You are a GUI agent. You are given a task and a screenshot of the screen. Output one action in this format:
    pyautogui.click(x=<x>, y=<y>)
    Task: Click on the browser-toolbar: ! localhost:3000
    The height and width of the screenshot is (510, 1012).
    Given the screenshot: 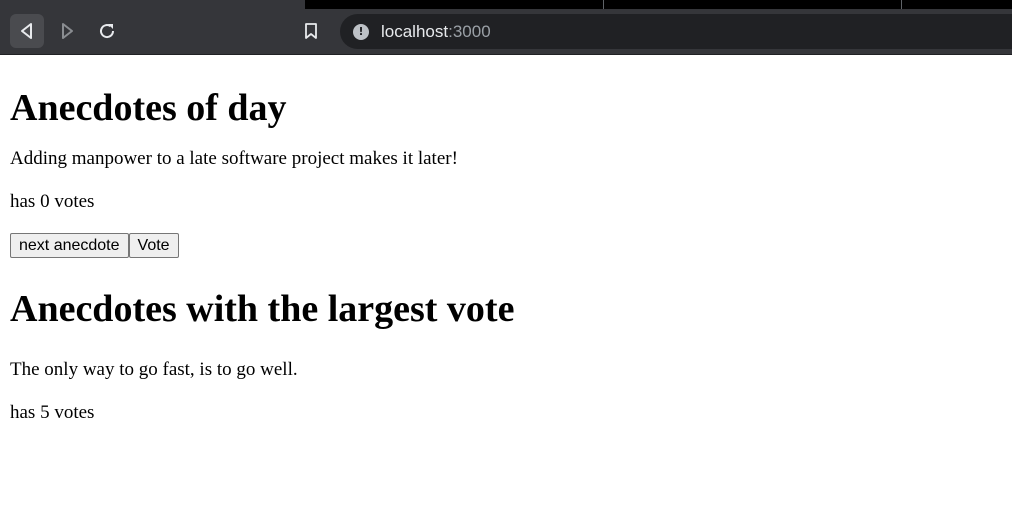 What is the action you would take?
    pyautogui.click(x=506, y=27)
    